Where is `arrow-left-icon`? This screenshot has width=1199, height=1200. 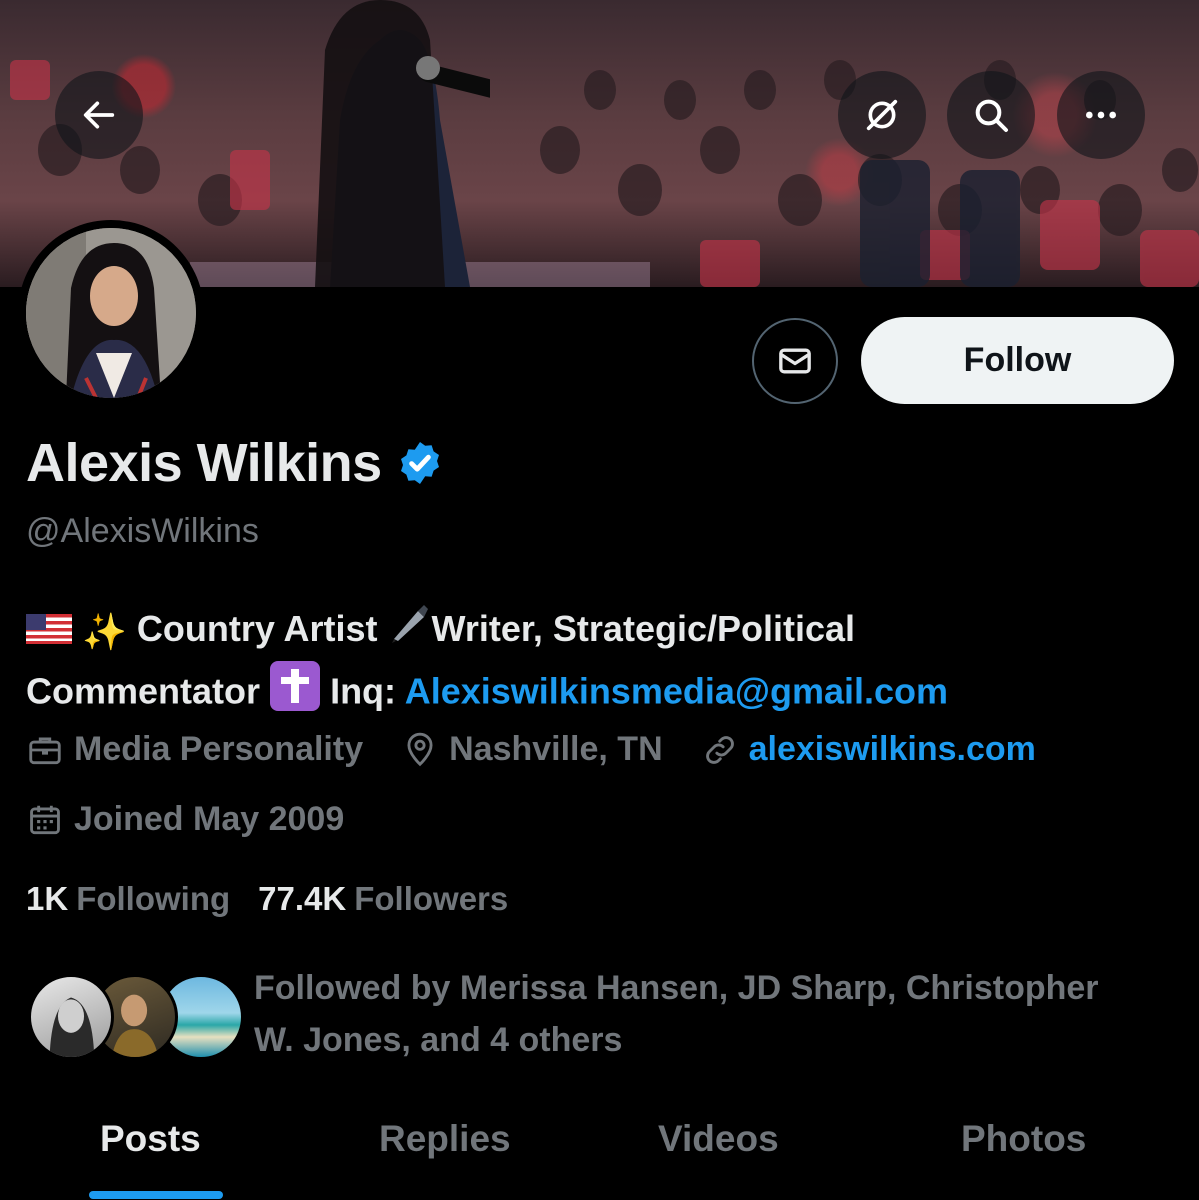 arrow-left-icon is located at coordinates (99, 115).